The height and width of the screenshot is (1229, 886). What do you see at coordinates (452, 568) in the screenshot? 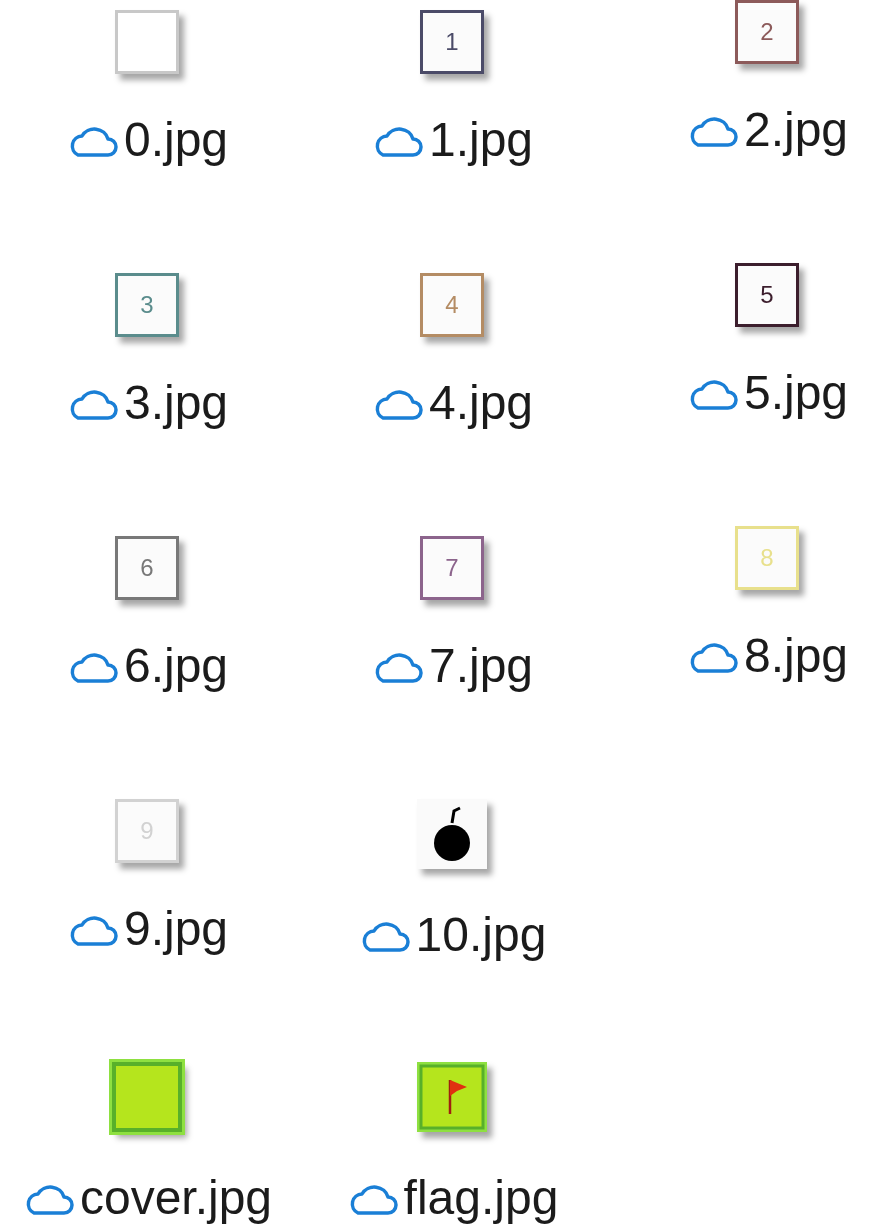
I see `thumbnail: 7` at bounding box center [452, 568].